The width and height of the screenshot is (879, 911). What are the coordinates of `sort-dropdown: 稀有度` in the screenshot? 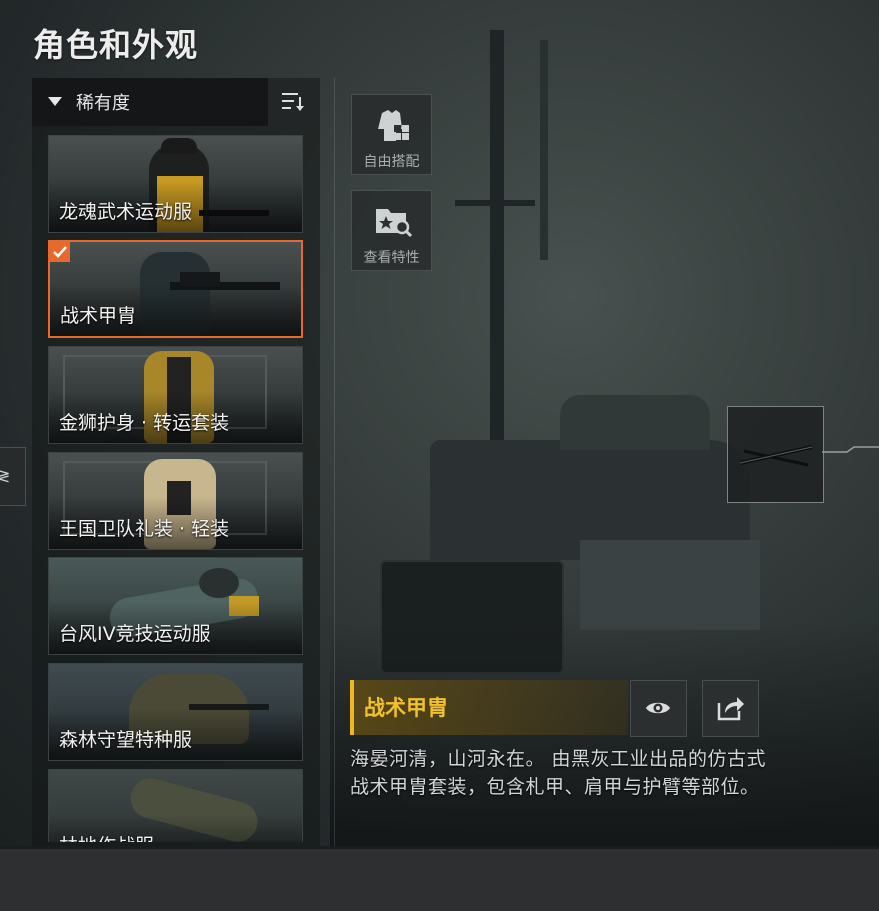 It's located at (175, 102).